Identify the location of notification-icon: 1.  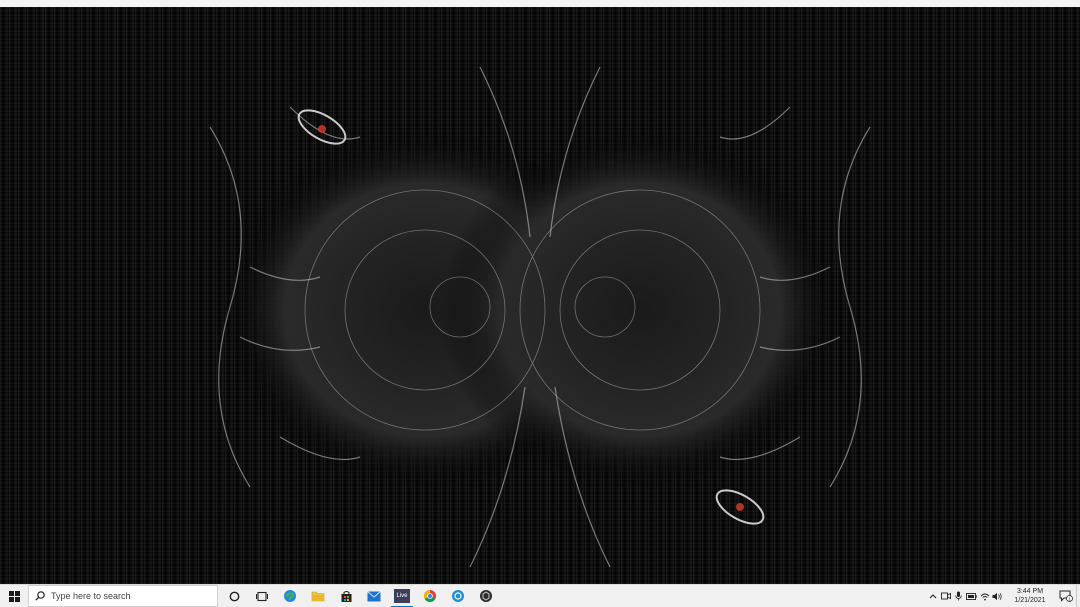
(1066, 596).